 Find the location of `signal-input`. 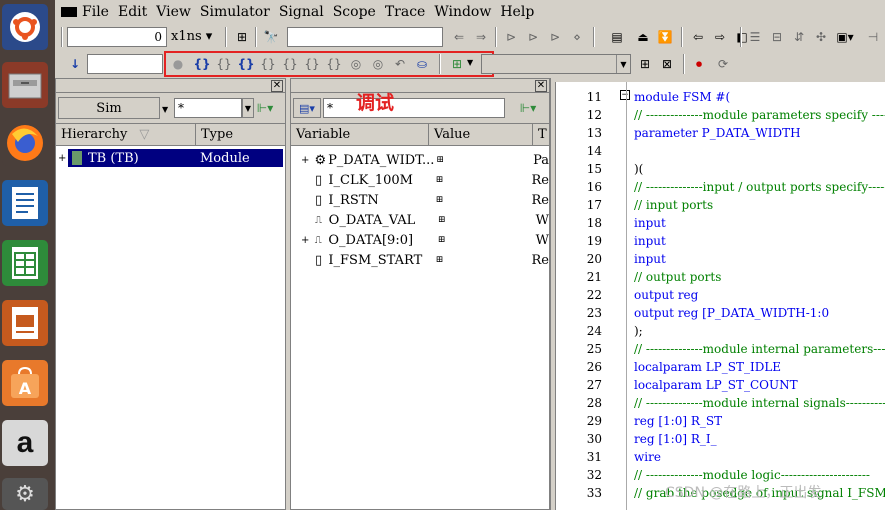

signal-input is located at coordinates (125, 64).